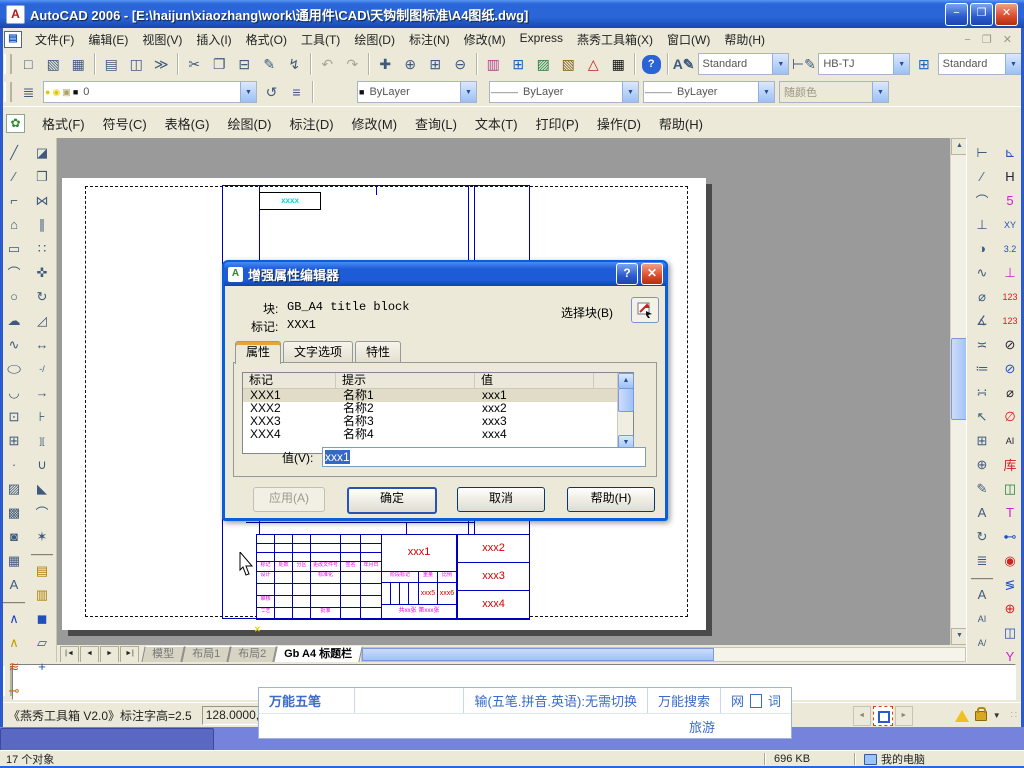 The width and height of the screenshot is (1024, 768). What do you see at coordinates (979, 64) in the screenshot?
I see `table-style-combo: Standard ▼` at bounding box center [979, 64].